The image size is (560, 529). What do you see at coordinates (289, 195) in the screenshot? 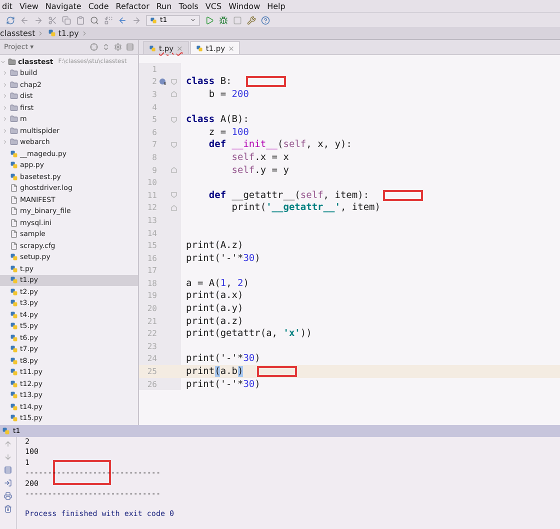
I see `code-line: def __getattr__(self, item):` at bounding box center [289, 195].